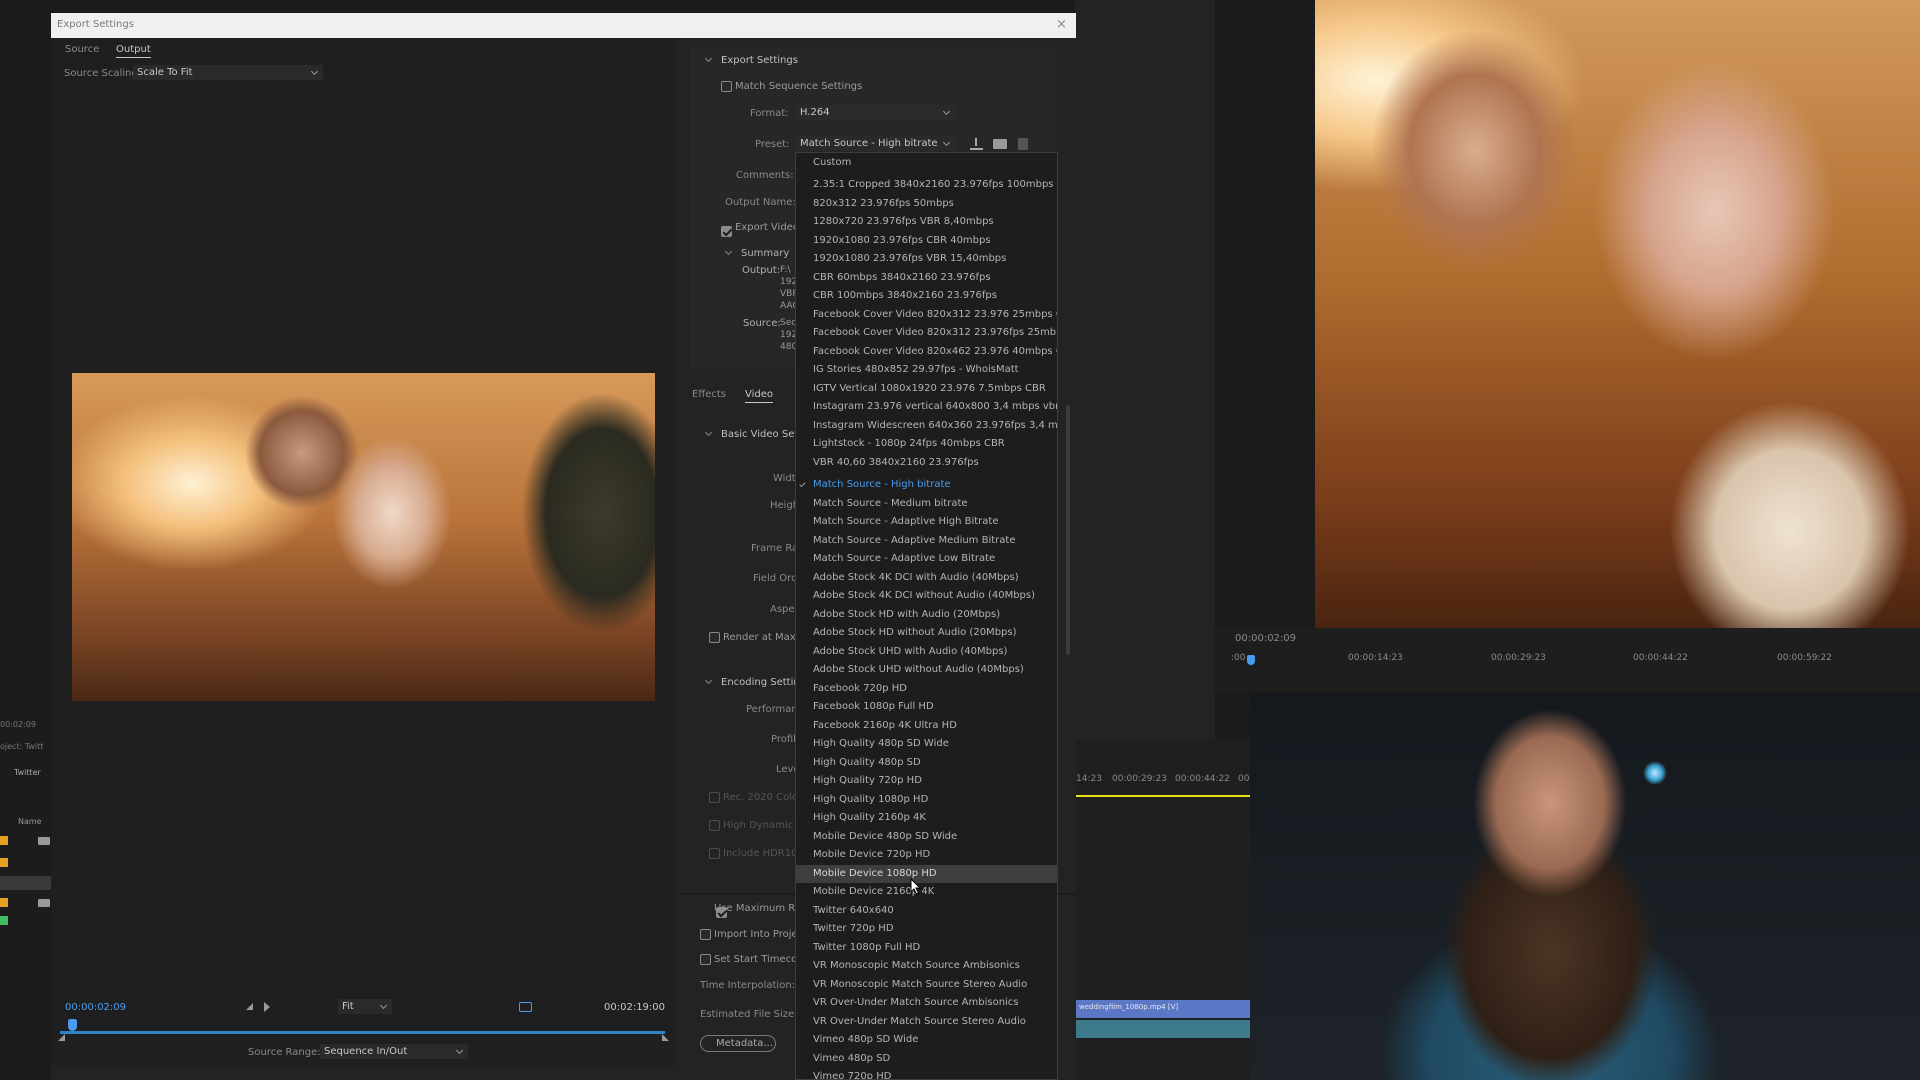  I want to click on preset-option: 820x312 23.976fps 50mbps, so click(926, 204).